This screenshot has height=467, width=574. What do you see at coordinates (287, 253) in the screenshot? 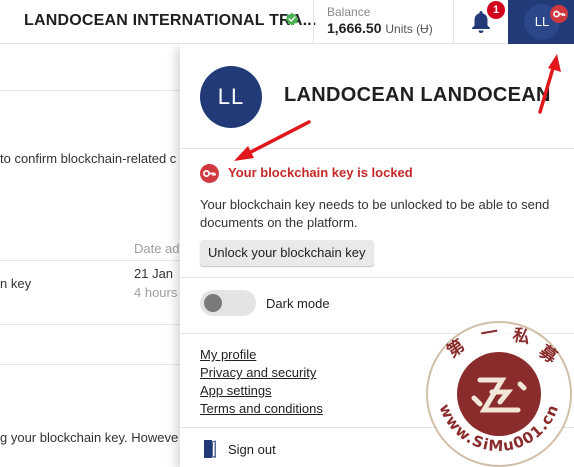
I see `unlock-key-button: Unlock your blockchain key` at bounding box center [287, 253].